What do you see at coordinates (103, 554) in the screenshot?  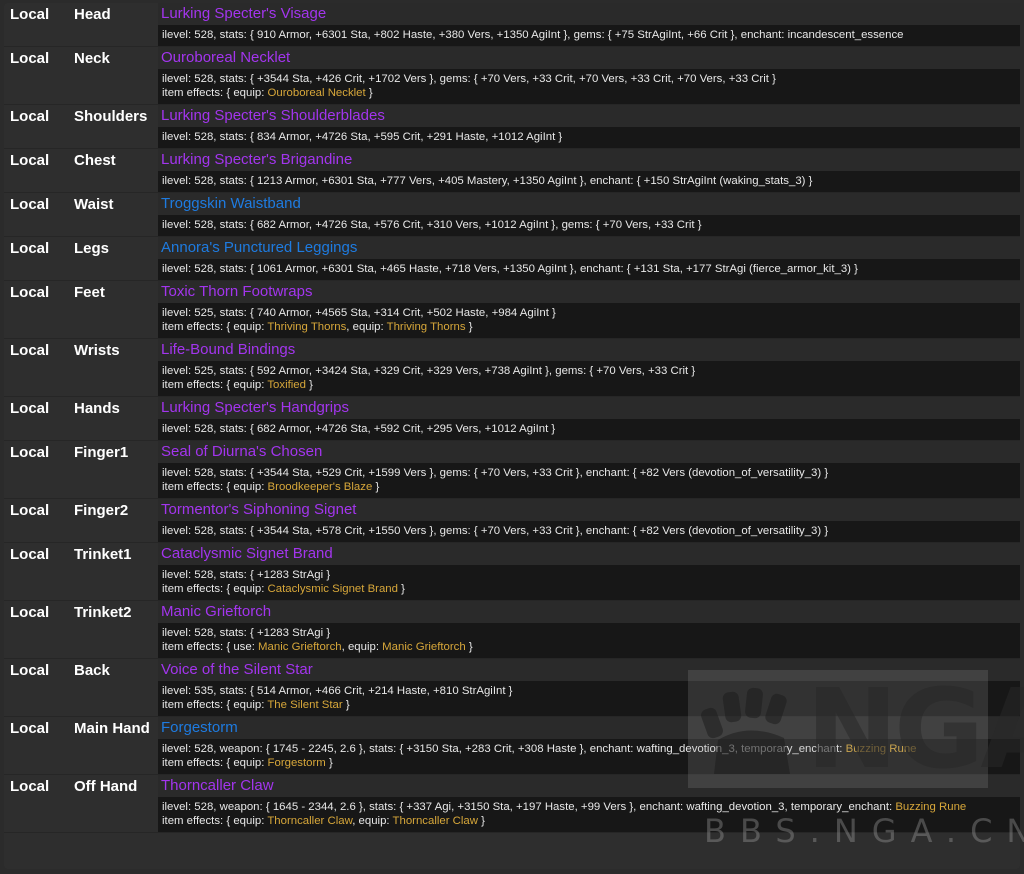 I see `item-slot: Trinket1` at bounding box center [103, 554].